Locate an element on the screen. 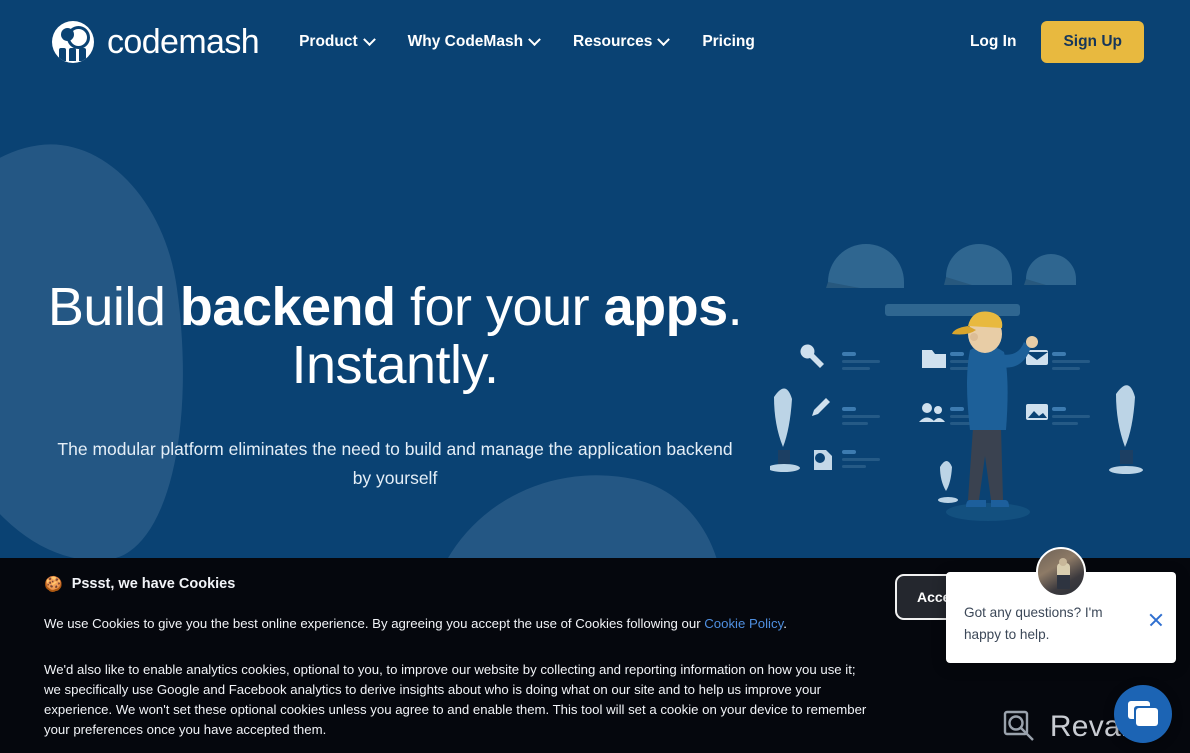 The height and width of the screenshot is (753, 1190). page-title: Build backend for your apps. Instantly. is located at coordinates (395, 336).